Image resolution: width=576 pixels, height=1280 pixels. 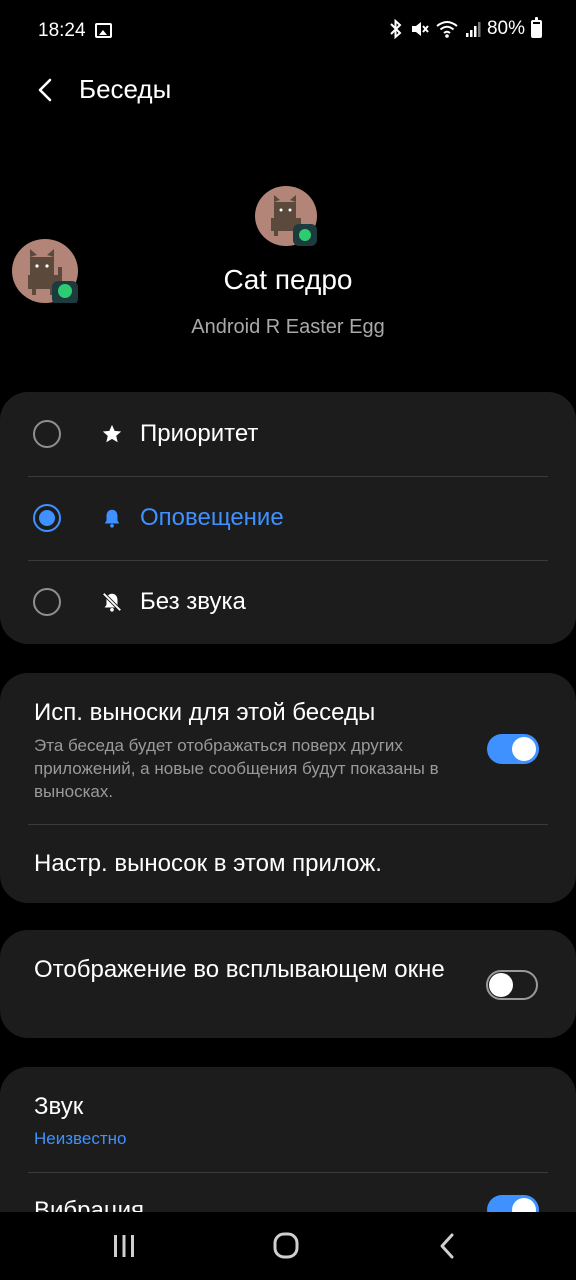 I want to click on option-label: Без звука, so click(x=193, y=601).